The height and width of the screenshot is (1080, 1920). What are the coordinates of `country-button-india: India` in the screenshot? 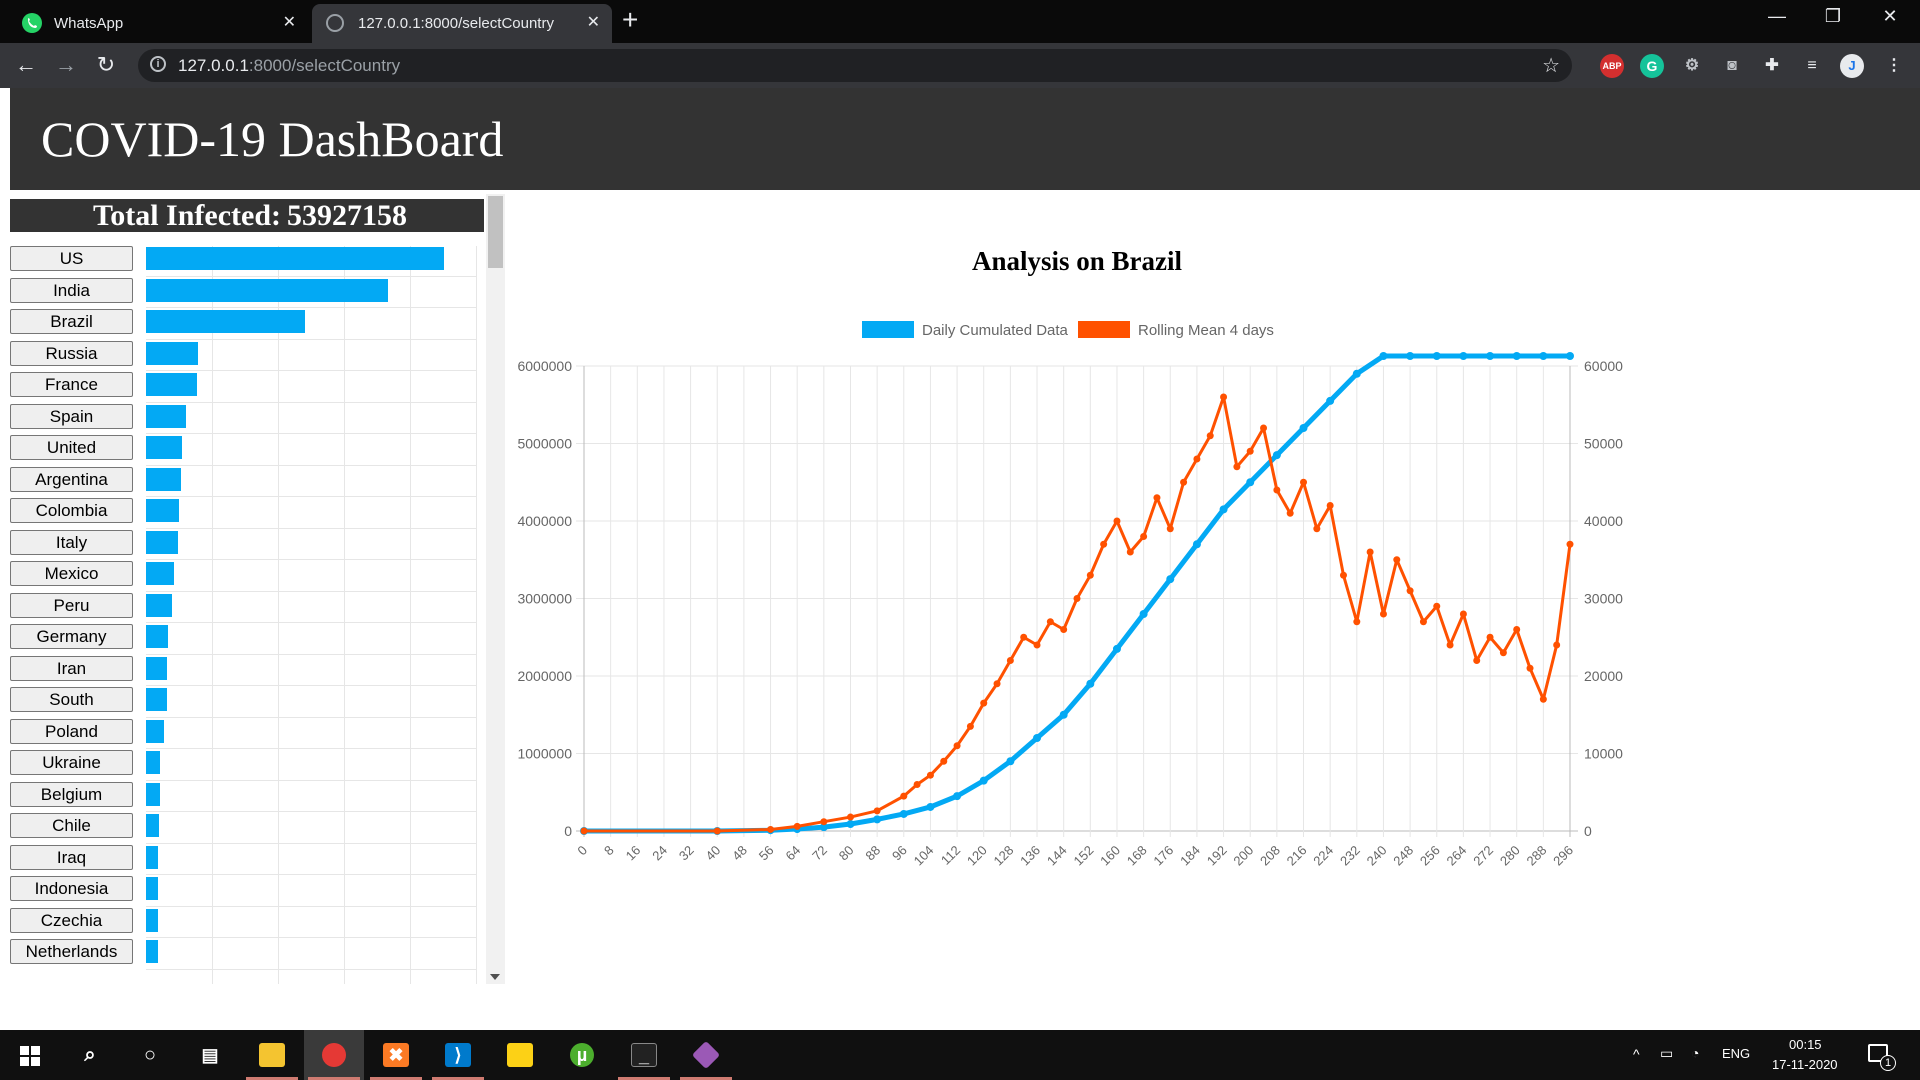 It's located at (71, 290).